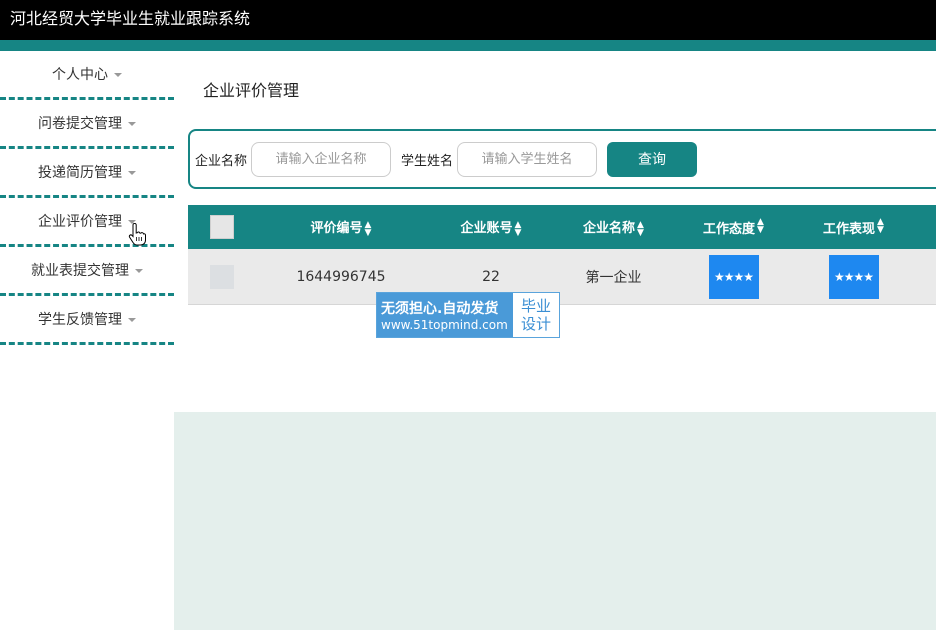 This screenshot has width=936, height=630. What do you see at coordinates (849, 229) in the screenshot?
I see `column-header-label: 工作表现` at bounding box center [849, 229].